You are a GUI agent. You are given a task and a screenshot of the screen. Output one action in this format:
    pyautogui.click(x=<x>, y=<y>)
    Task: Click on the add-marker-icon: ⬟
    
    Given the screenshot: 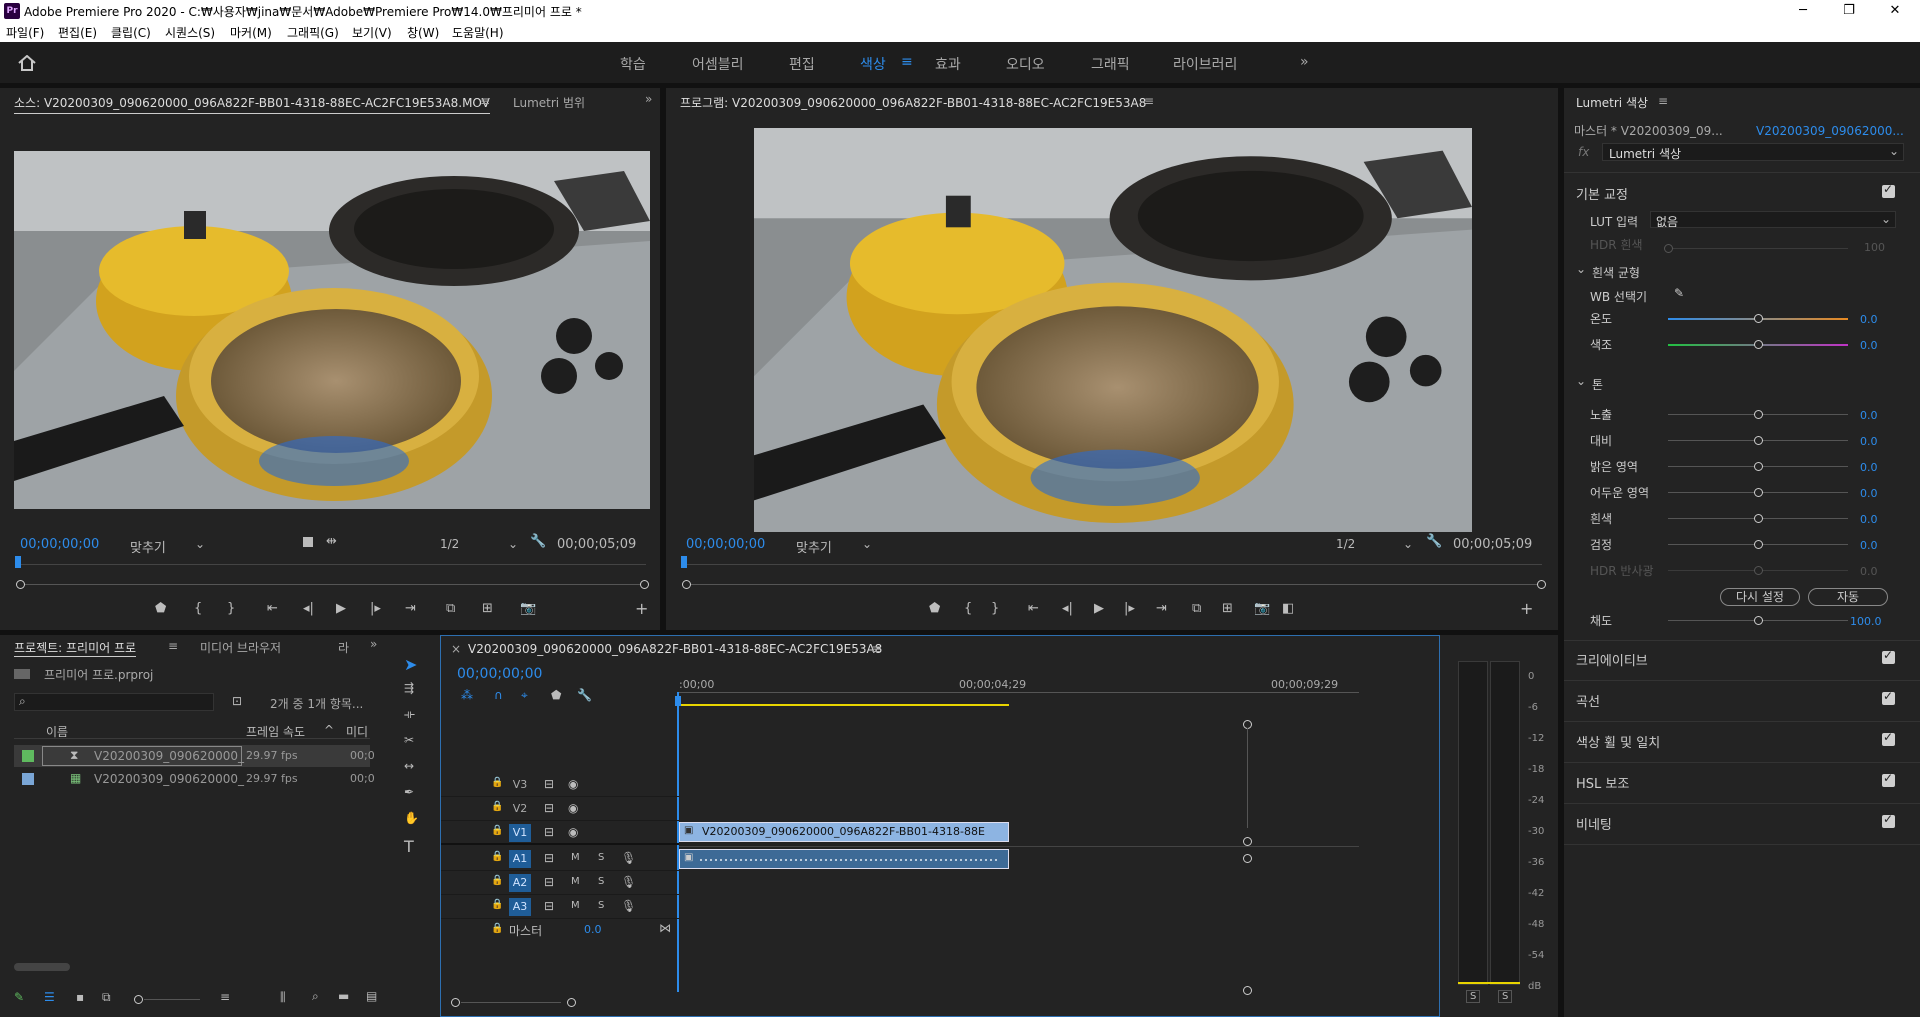 What is the action you would take?
    pyautogui.click(x=556, y=695)
    